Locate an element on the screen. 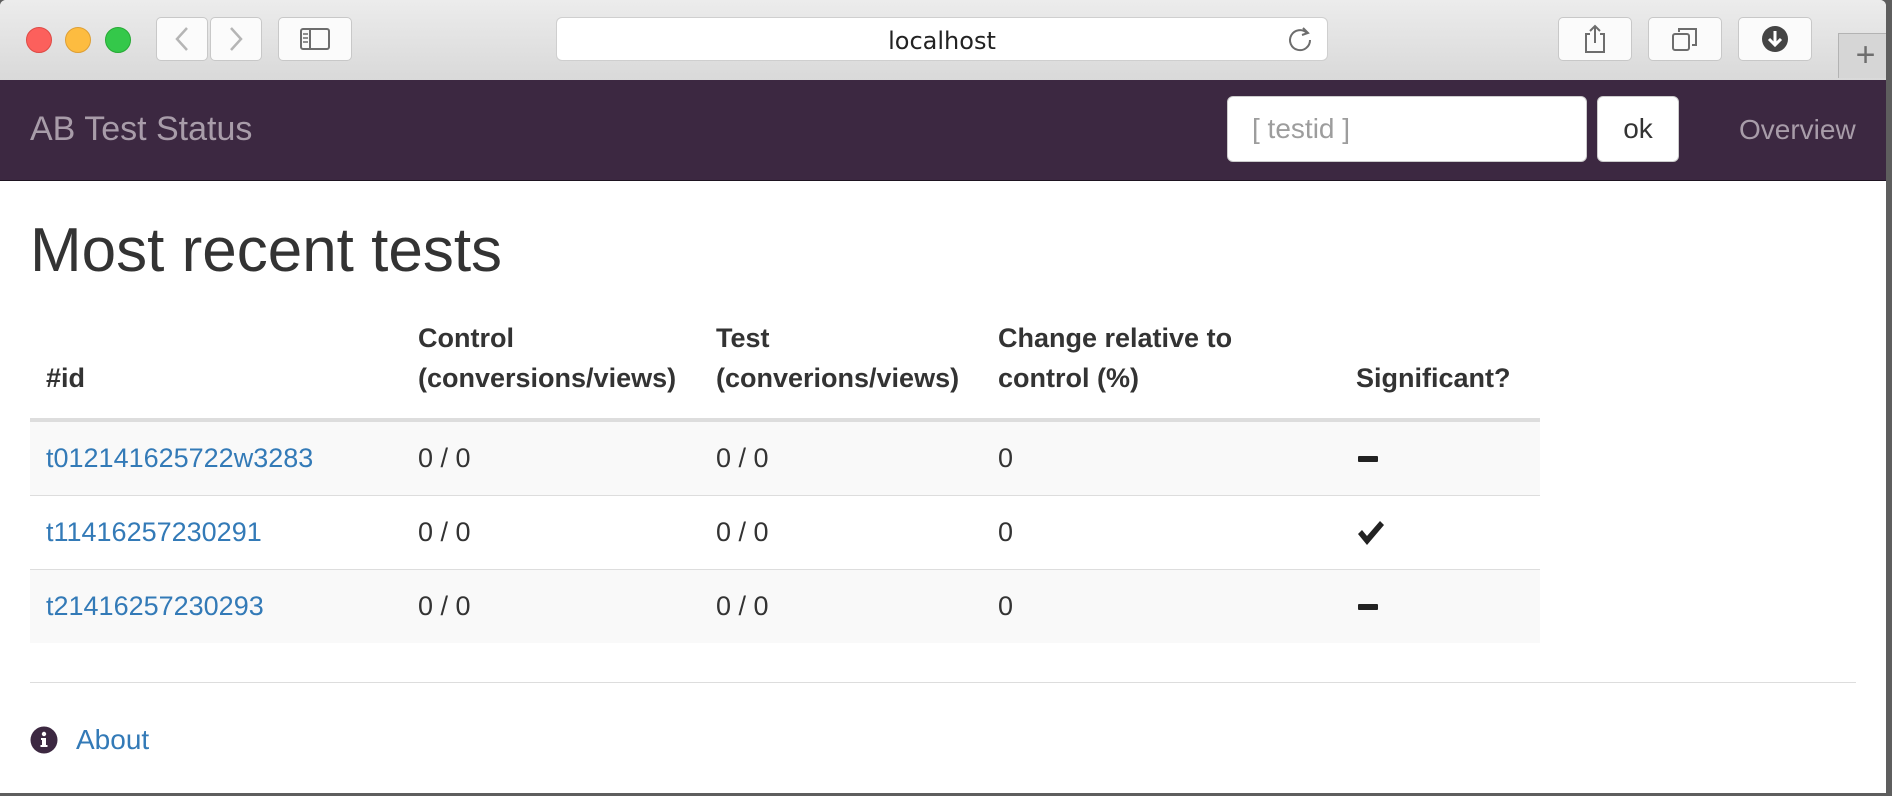 The image size is (1892, 796). footer-about: About is located at coordinates (89, 740).